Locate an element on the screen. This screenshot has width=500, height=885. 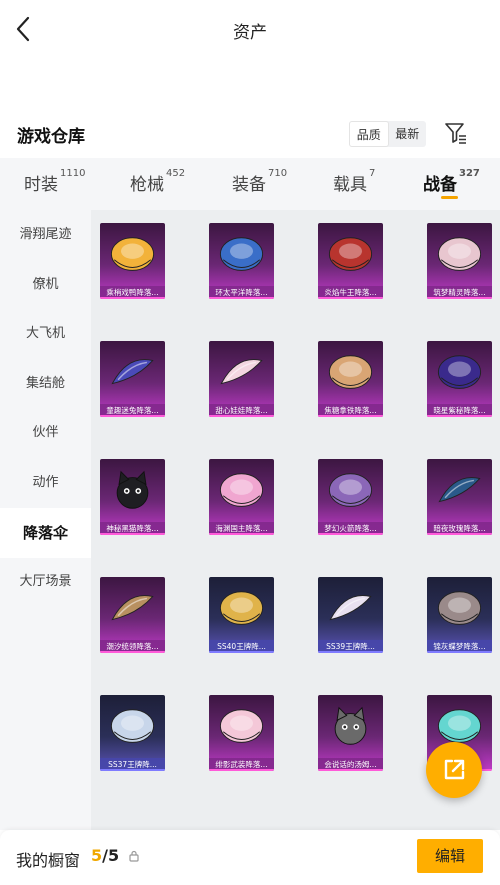
tab-count: 1110 is located at coordinates (73, 173).